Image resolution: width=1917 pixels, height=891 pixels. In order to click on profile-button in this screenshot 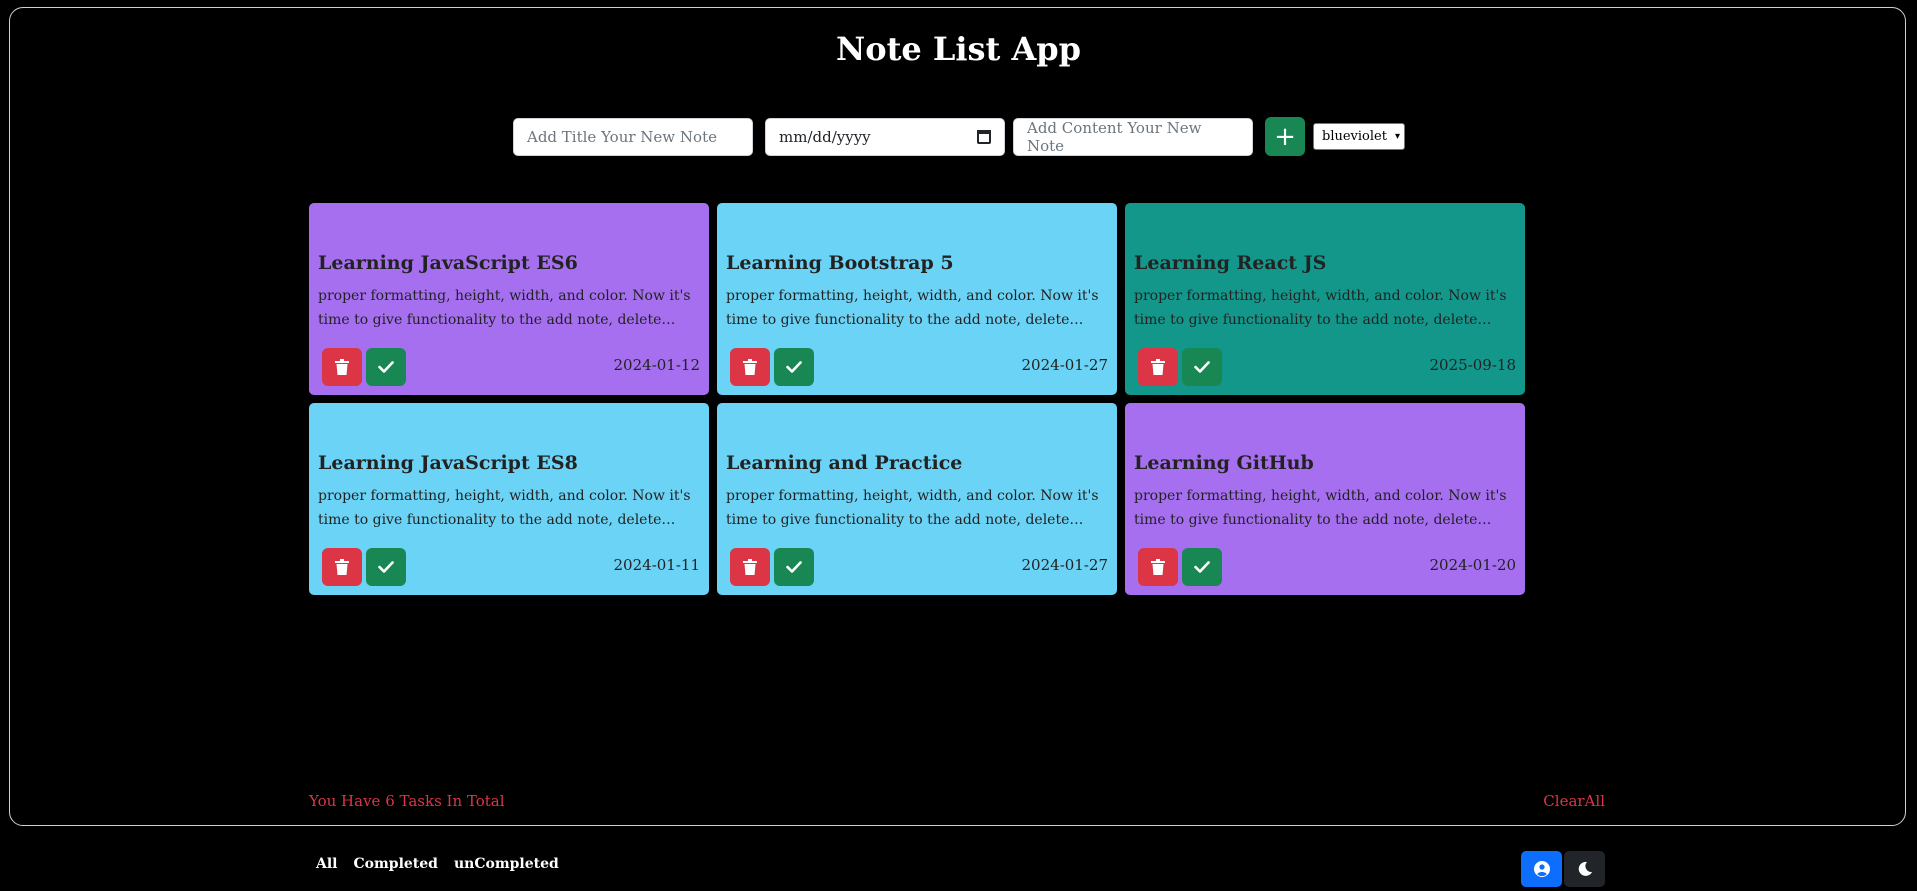, I will do `click(1541, 869)`.